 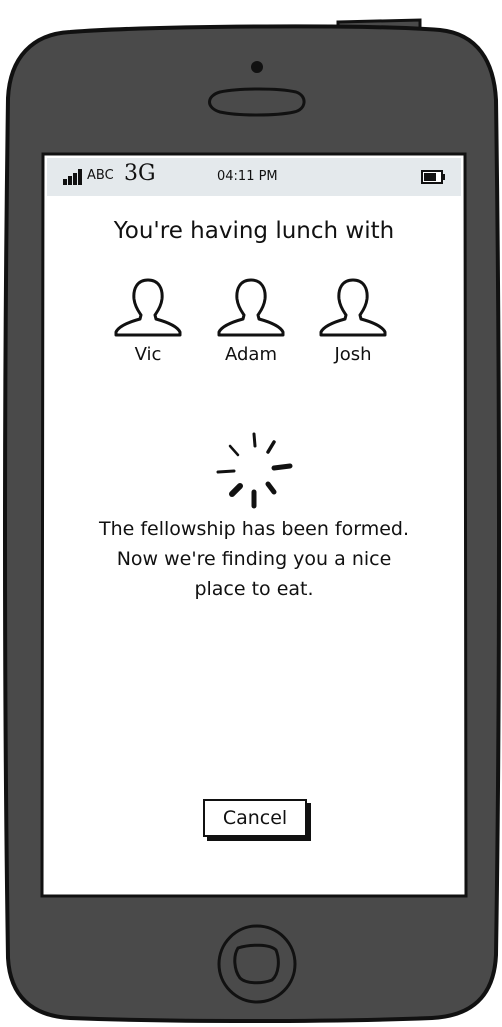 I want to click on cancel-wrapper: Cancel, so click(x=255, y=818).